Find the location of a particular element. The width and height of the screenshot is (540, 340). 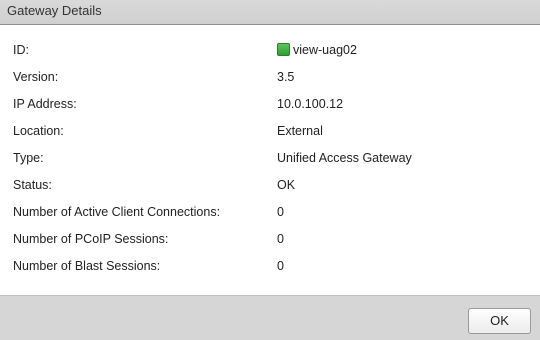

detail-value: Unified Access Gateway is located at coordinates (344, 158).